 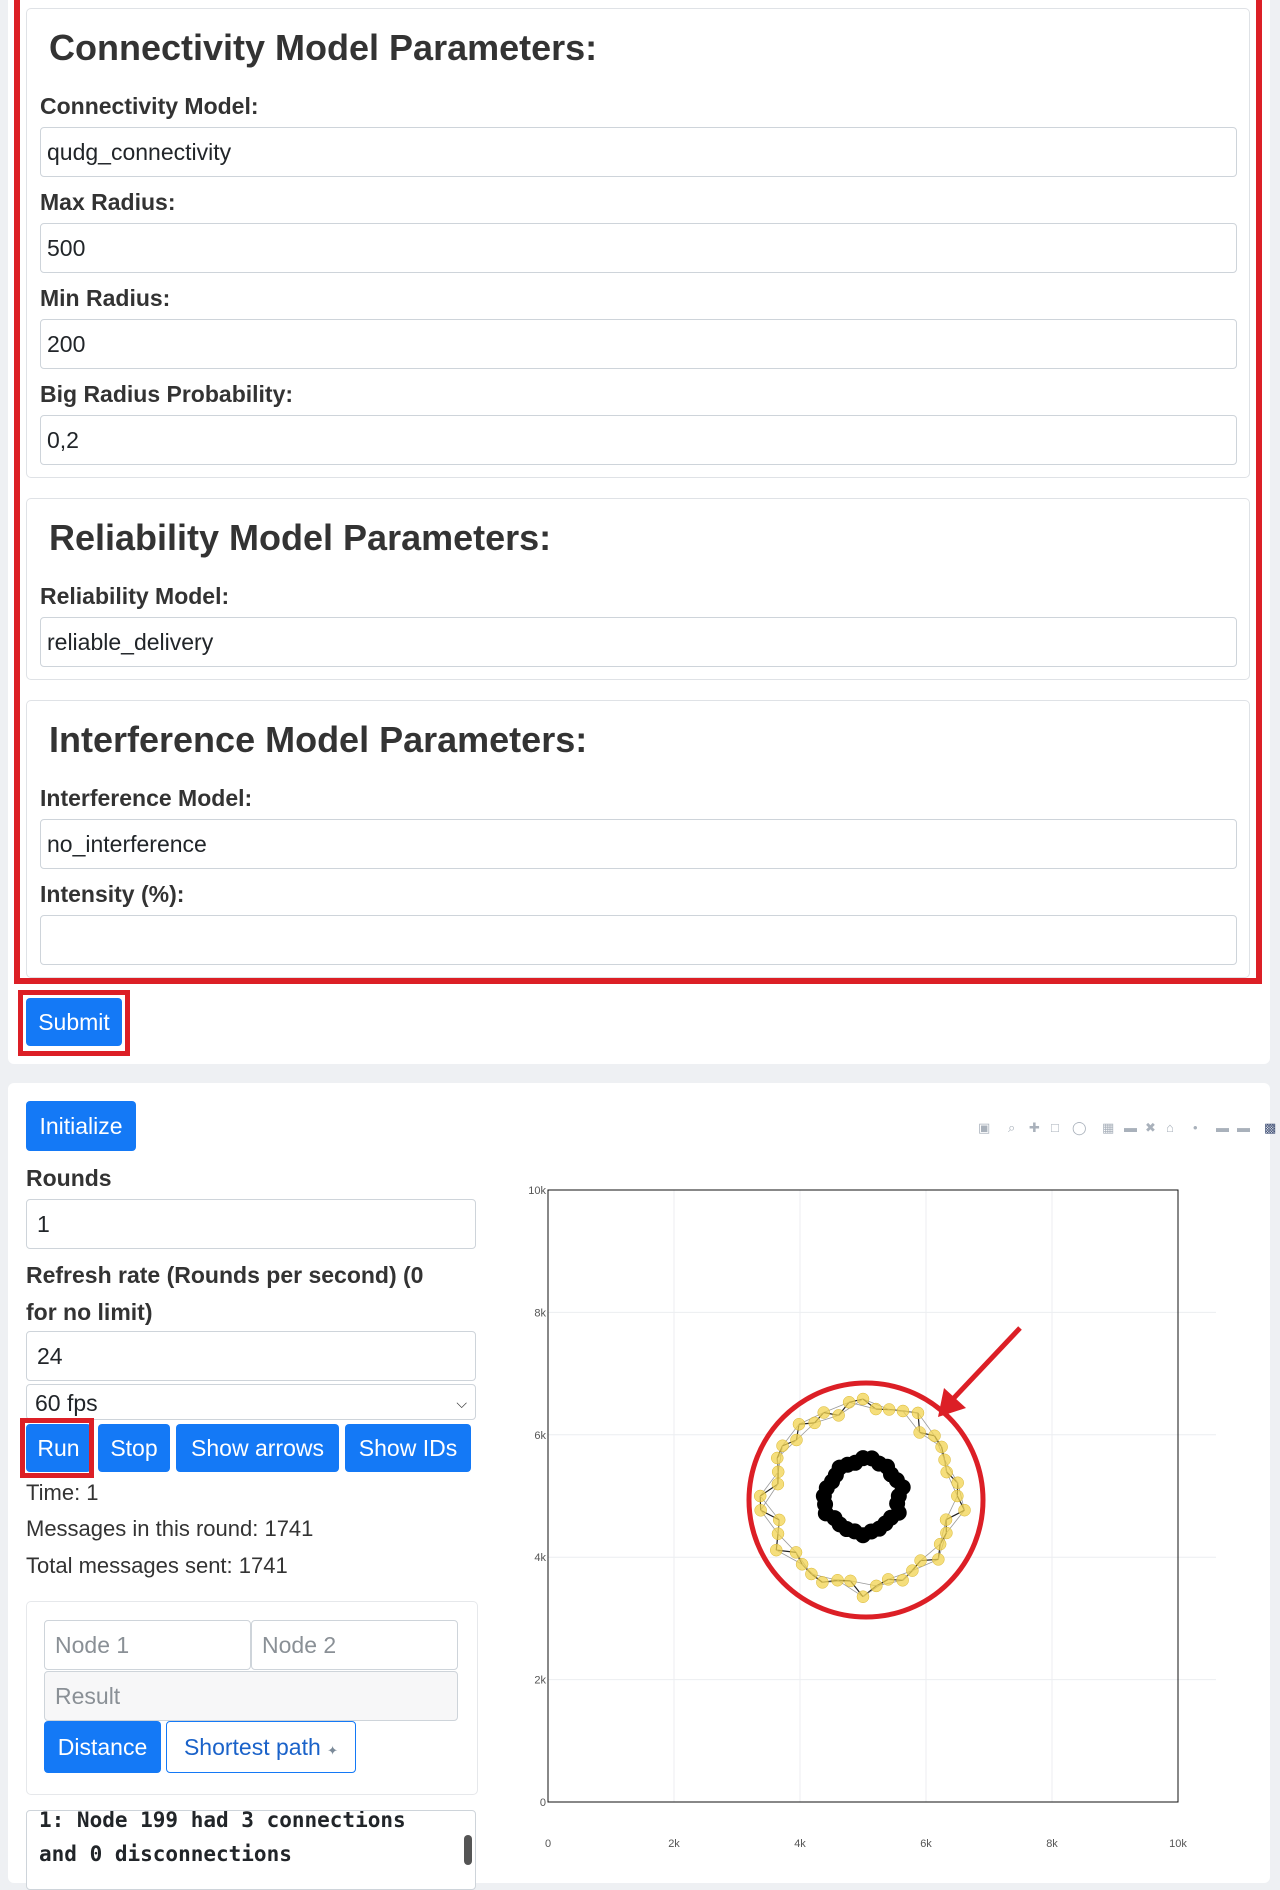 I want to click on inner-node-point, so click(x=897, y=1504).